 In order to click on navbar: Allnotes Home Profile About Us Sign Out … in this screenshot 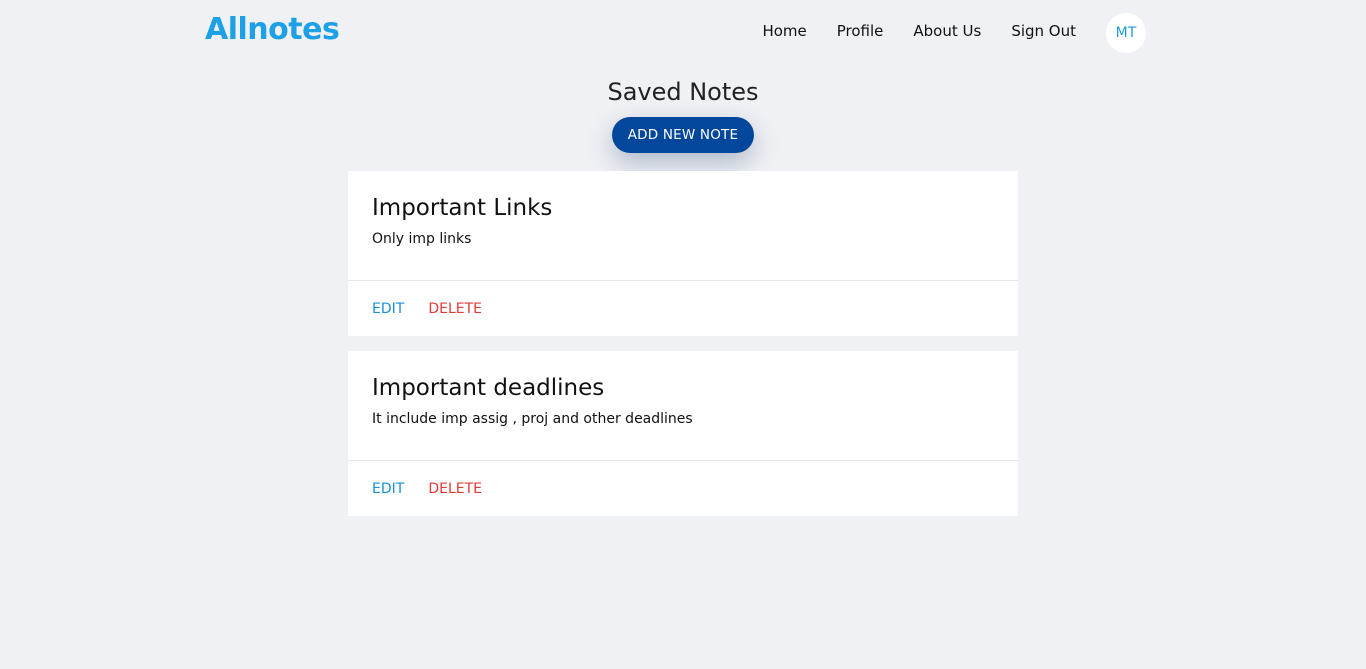, I will do `click(683, 32)`.